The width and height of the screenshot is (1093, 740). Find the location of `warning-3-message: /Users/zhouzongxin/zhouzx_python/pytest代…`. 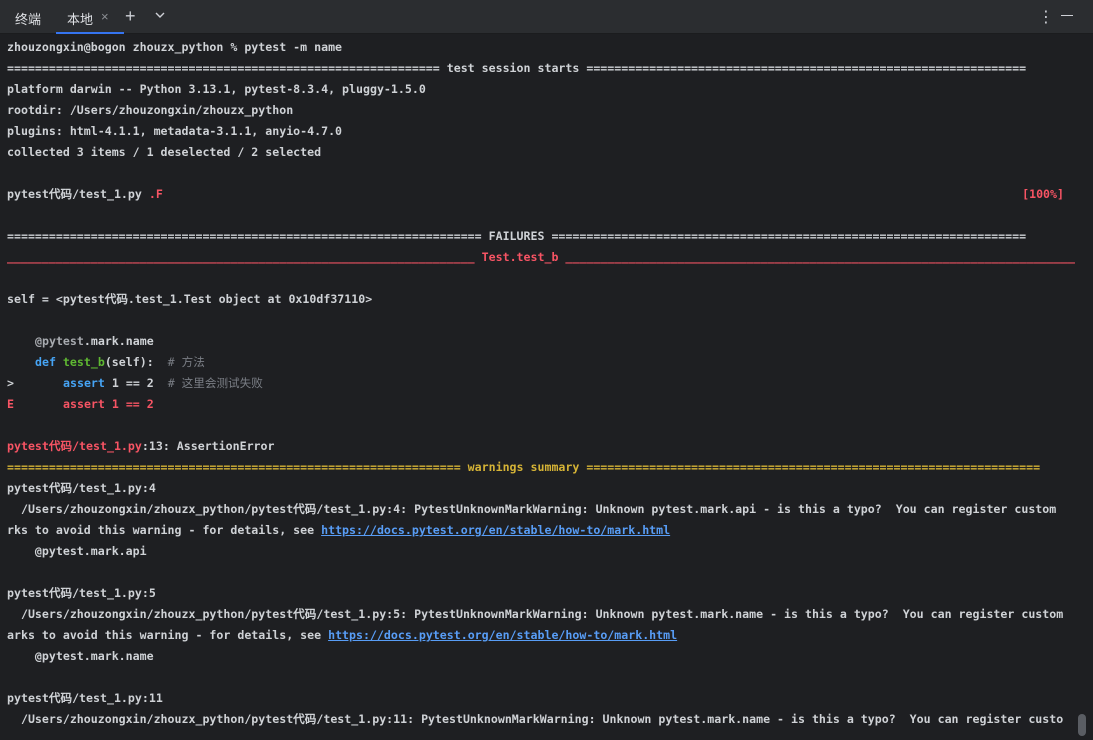

warning-3-message: /Users/zhouzongxin/zhouzx_python/pytest代… is located at coordinates (535, 719).